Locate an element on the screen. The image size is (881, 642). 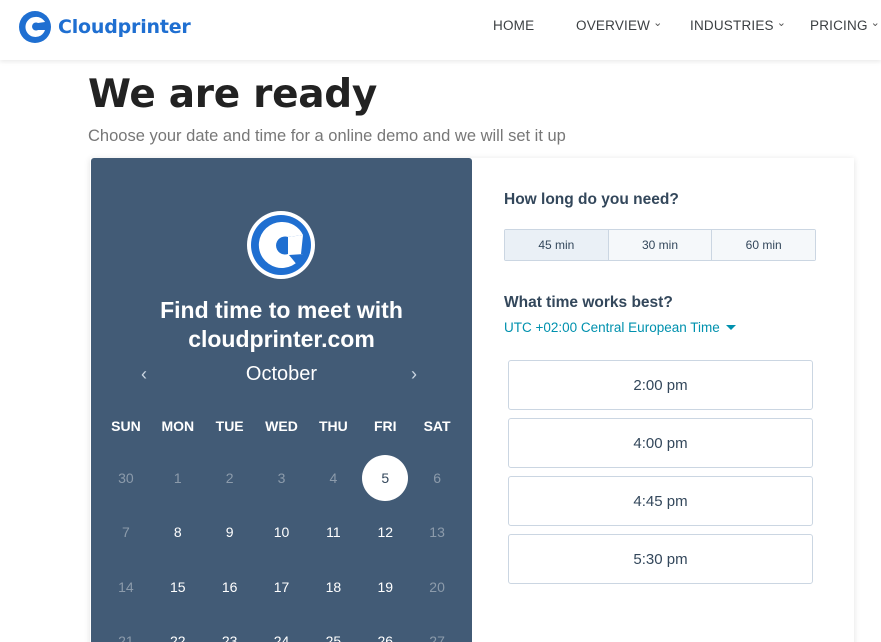
calendar-day-unavailable: 6 is located at coordinates (437, 478).